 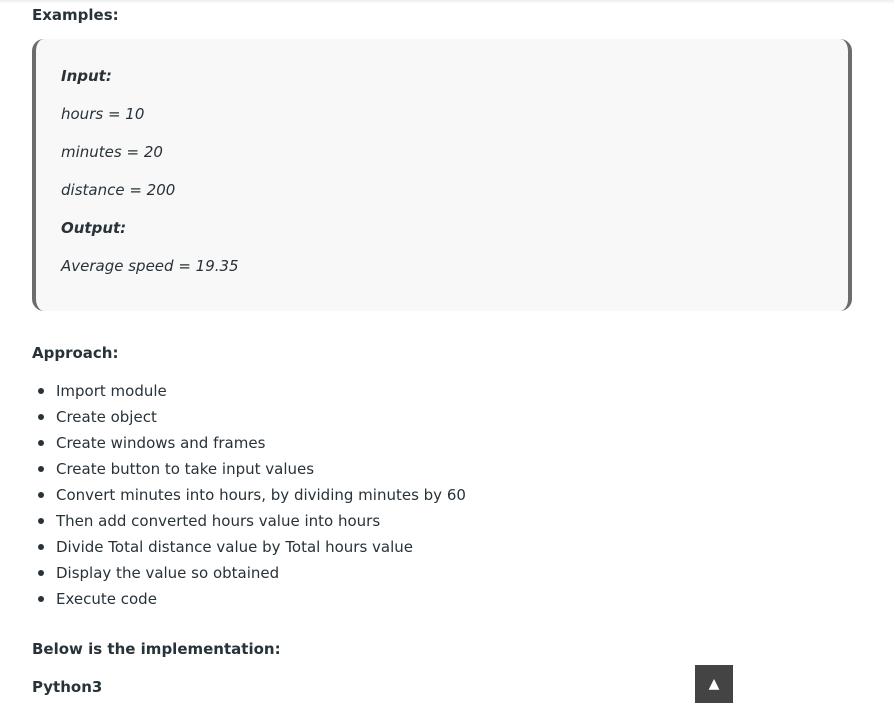 What do you see at coordinates (103, 114) in the screenshot?
I see `input-hours: hours = 10` at bounding box center [103, 114].